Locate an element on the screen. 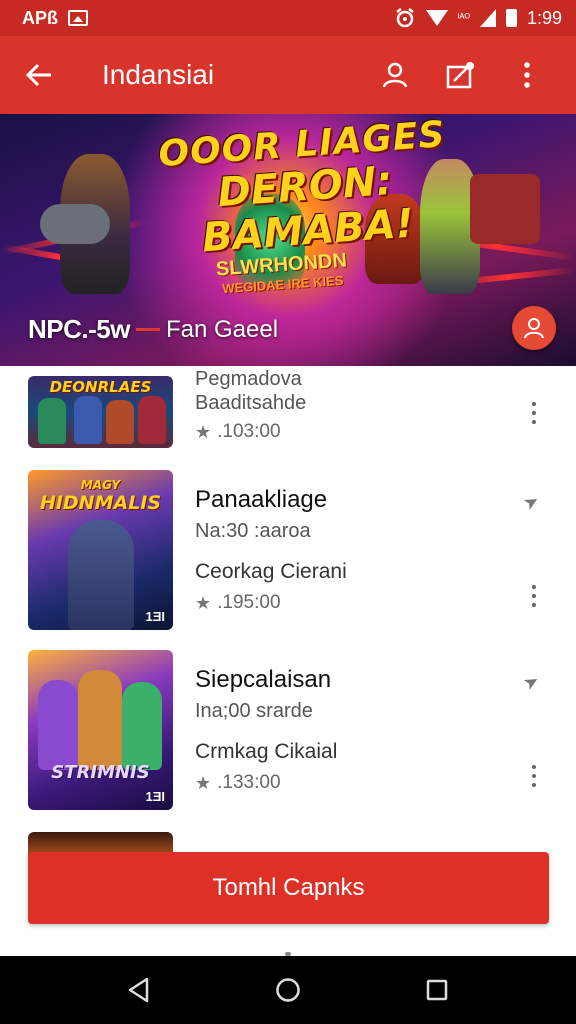 The width and height of the screenshot is (576, 1024). app-bar: Indansiai is located at coordinates (288, 75).